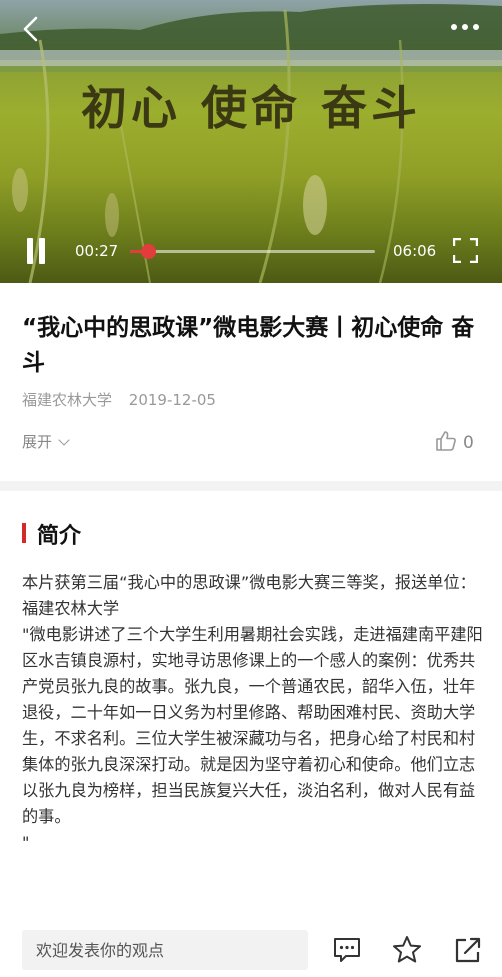 Image resolution: width=502 pixels, height=977 pixels. I want to click on video-controls: 00:27 06:06, so click(251, 252).